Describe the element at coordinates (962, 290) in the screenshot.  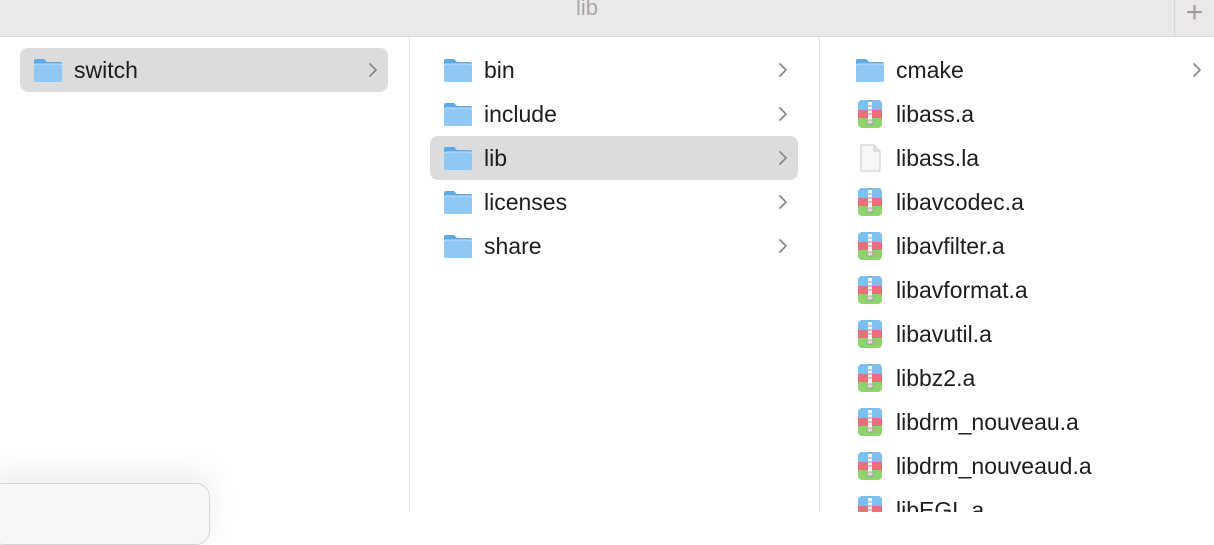
I see `list-item-label: libavformat.a` at that location.